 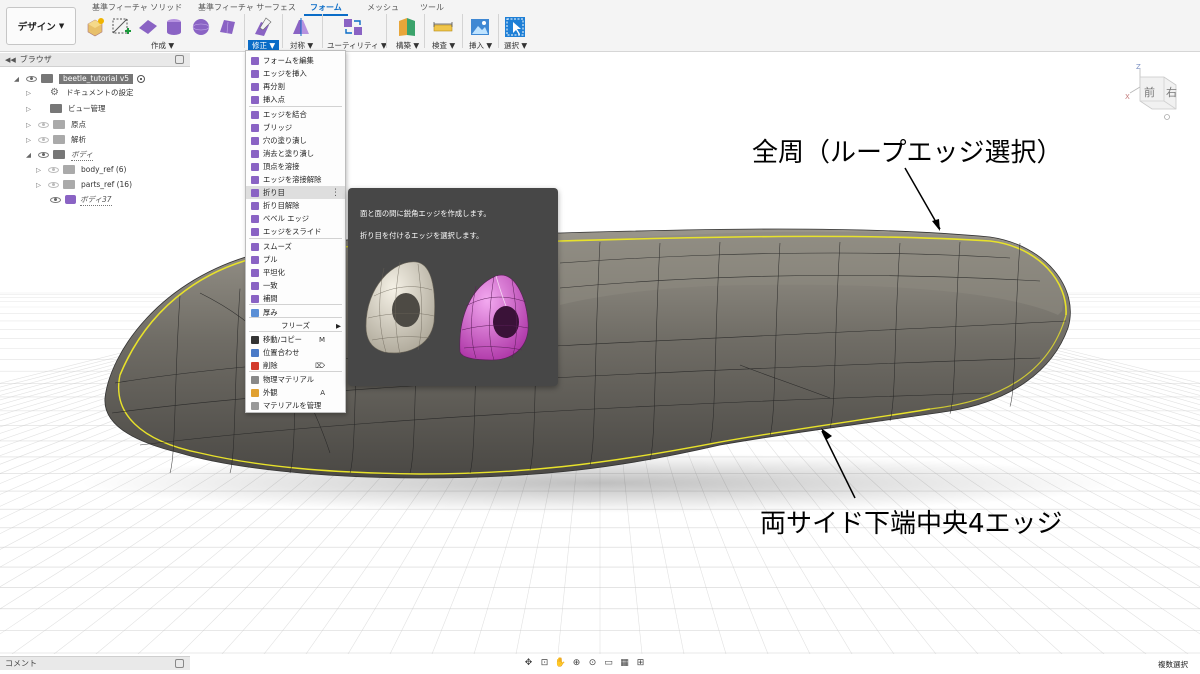 I want to click on workspace-switcher-button: デザイン ▼, so click(x=41, y=26).